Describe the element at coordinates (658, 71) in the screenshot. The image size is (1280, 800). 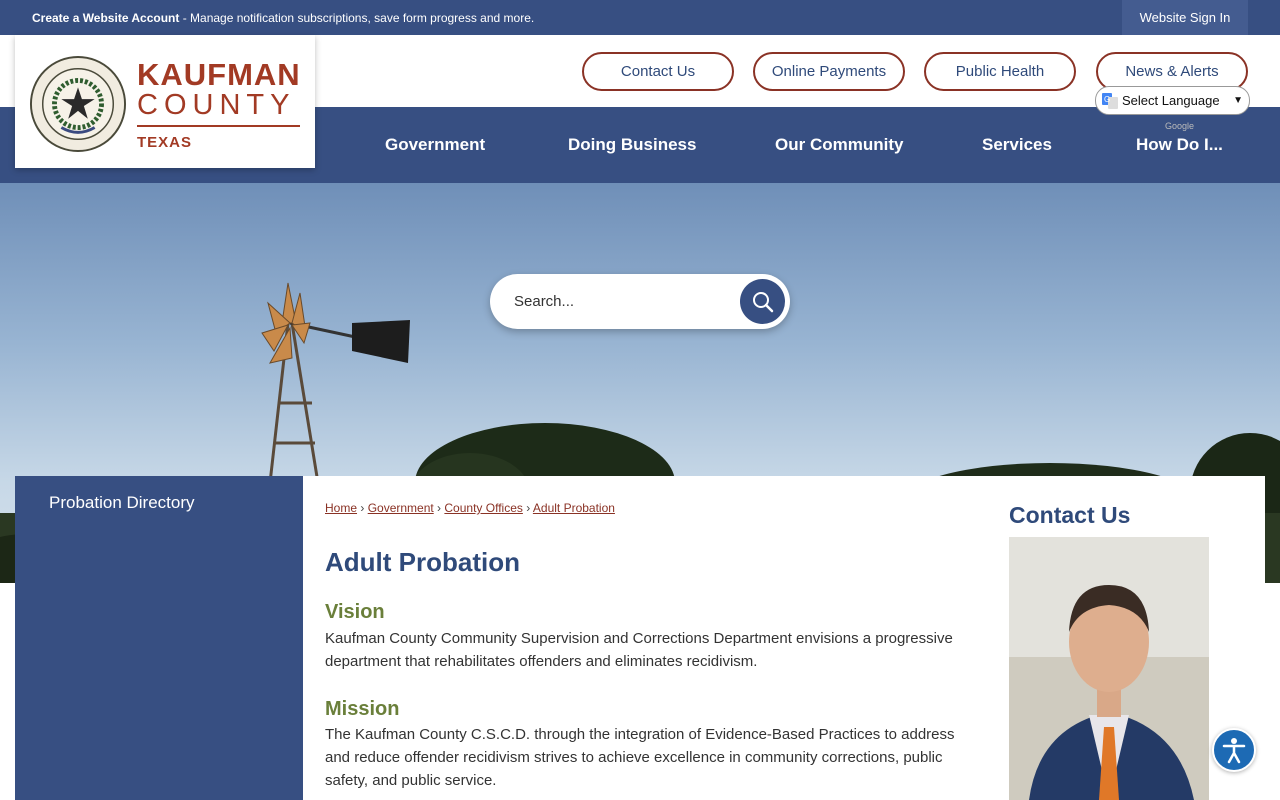
I see `contact-us-button: Contact Us` at that location.